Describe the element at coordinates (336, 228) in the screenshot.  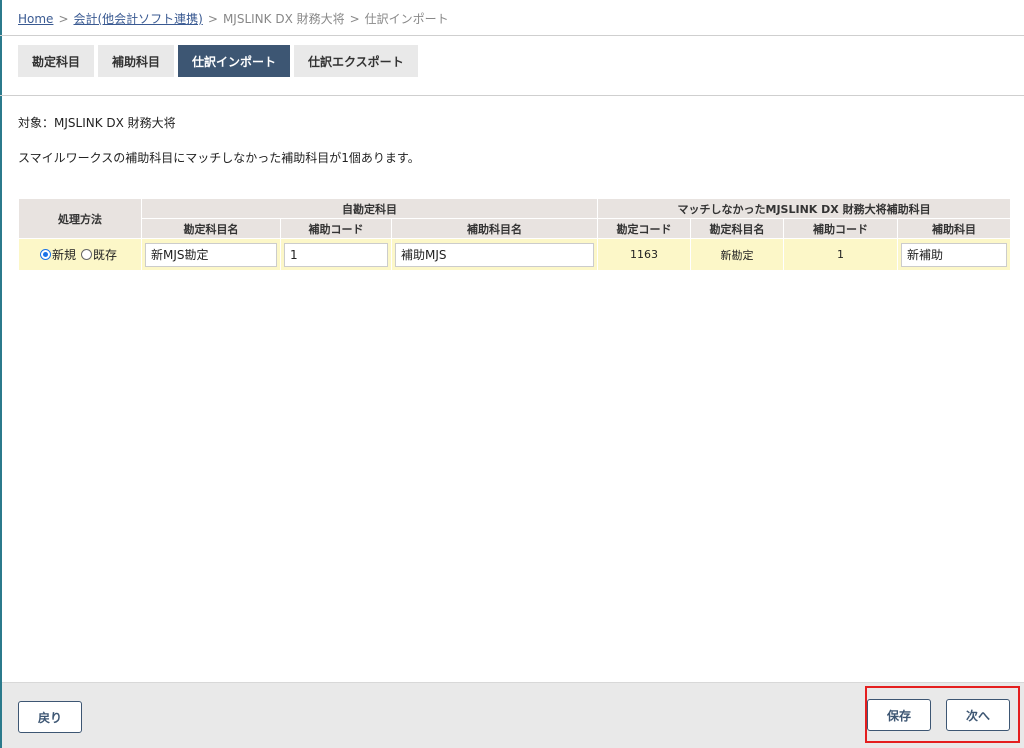
I see `header-own-sub-code: 補助コード` at that location.